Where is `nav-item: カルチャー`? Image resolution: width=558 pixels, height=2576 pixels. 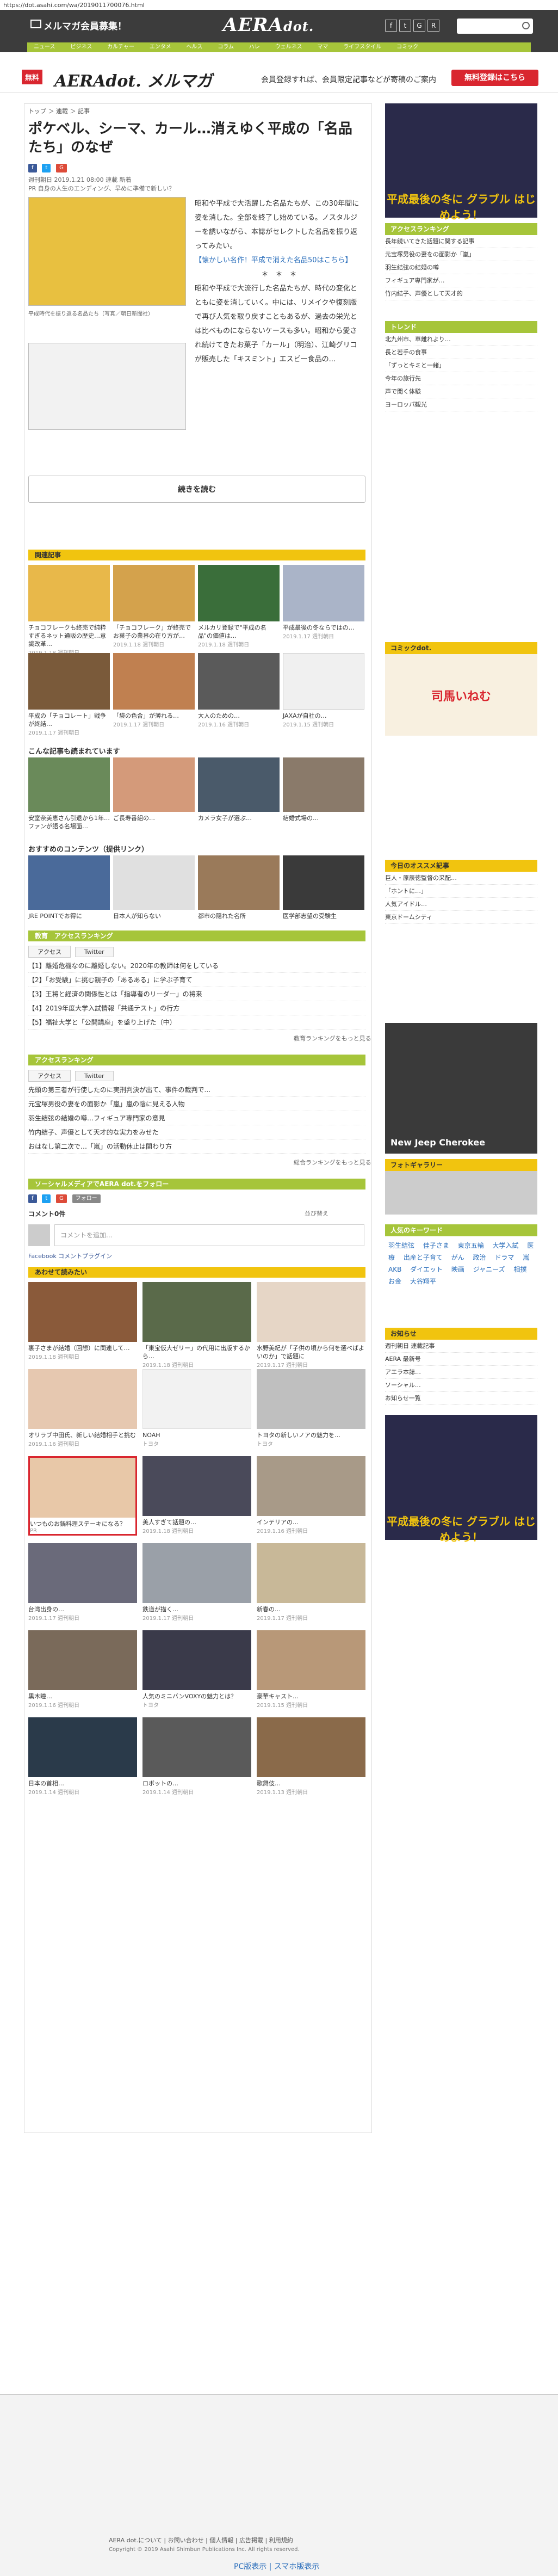
nav-item: カルチャー is located at coordinates (120, 47).